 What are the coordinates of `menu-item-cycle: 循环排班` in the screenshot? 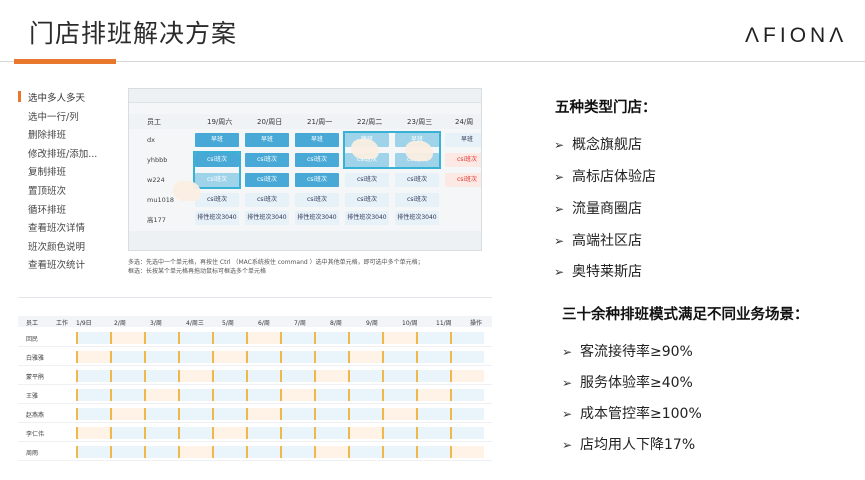 It's located at (70, 211).